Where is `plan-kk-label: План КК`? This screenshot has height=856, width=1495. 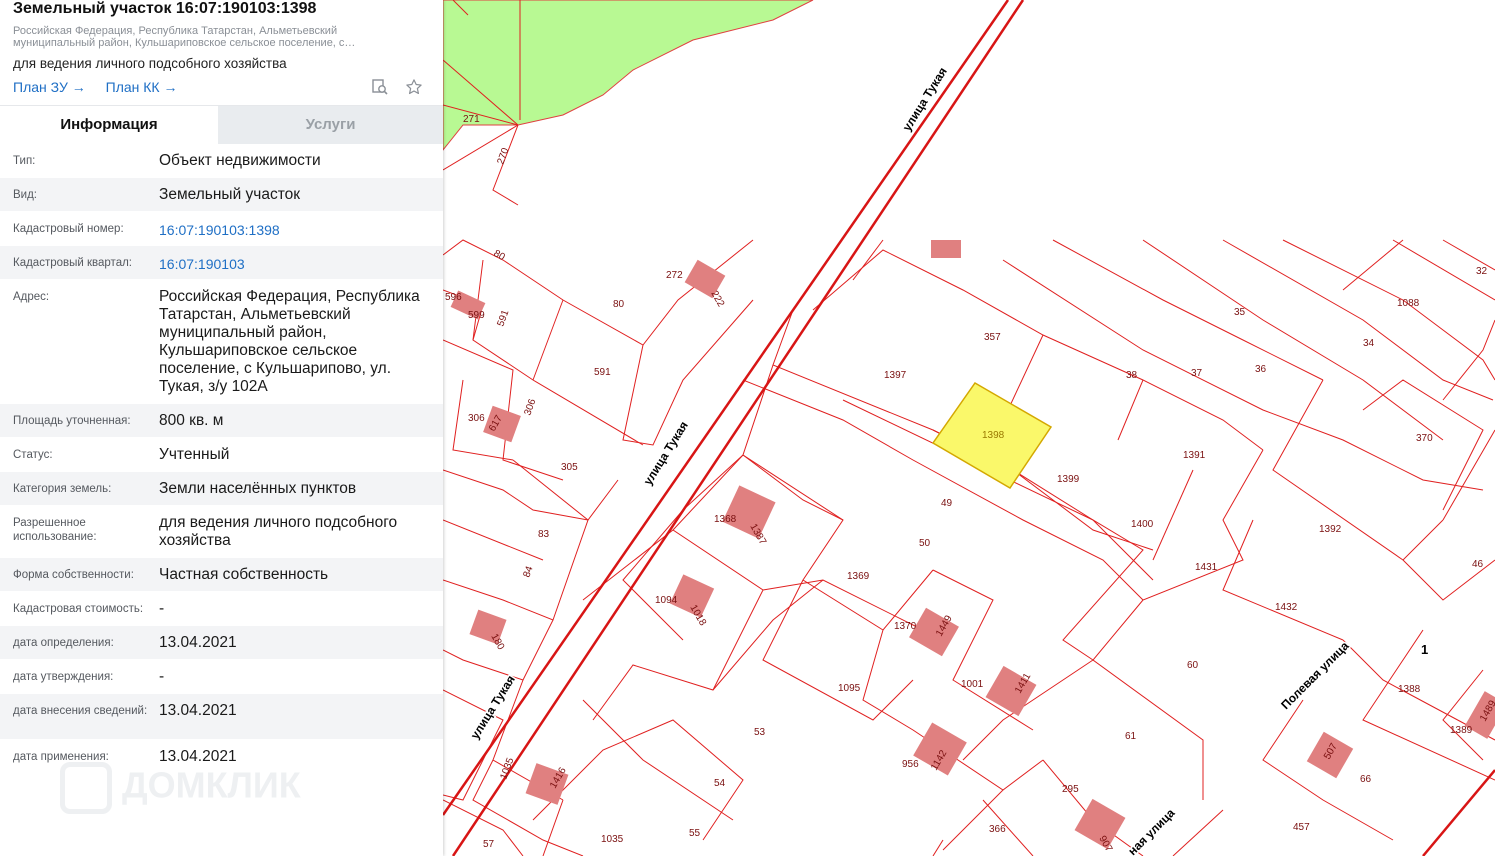
plan-kk-label: План КК is located at coordinates (132, 87).